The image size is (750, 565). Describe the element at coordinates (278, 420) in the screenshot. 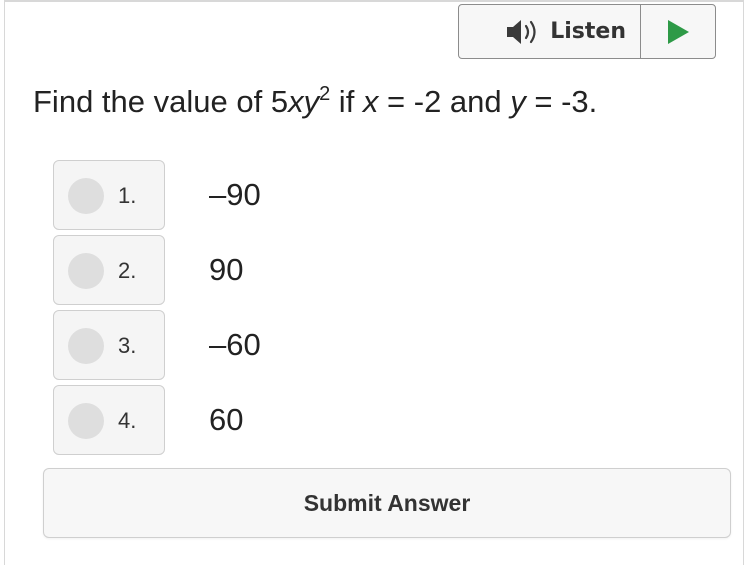

I see `answer-option-4: 4. 60` at that location.